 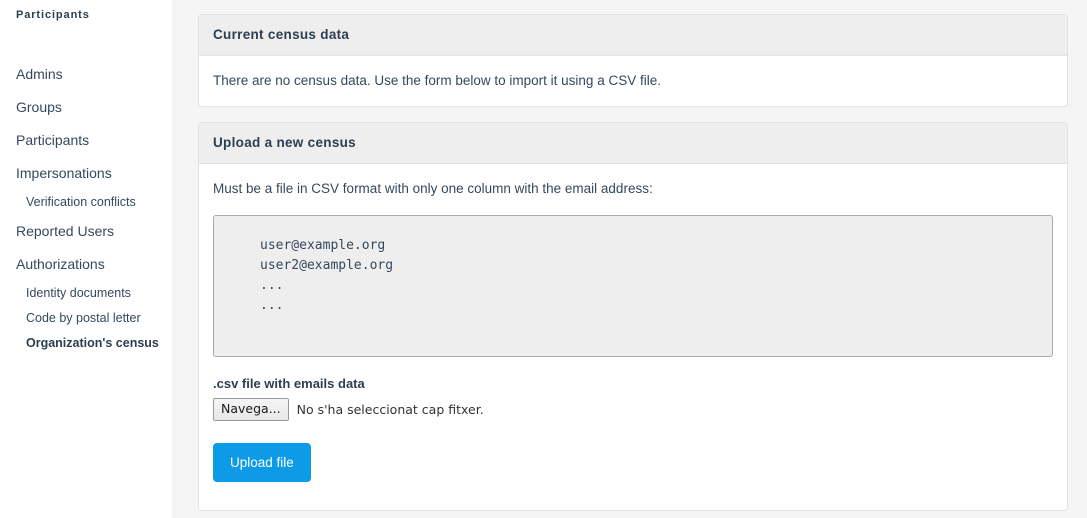 I want to click on sidebar-item-authorizations: Authorizations, so click(x=86, y=264).